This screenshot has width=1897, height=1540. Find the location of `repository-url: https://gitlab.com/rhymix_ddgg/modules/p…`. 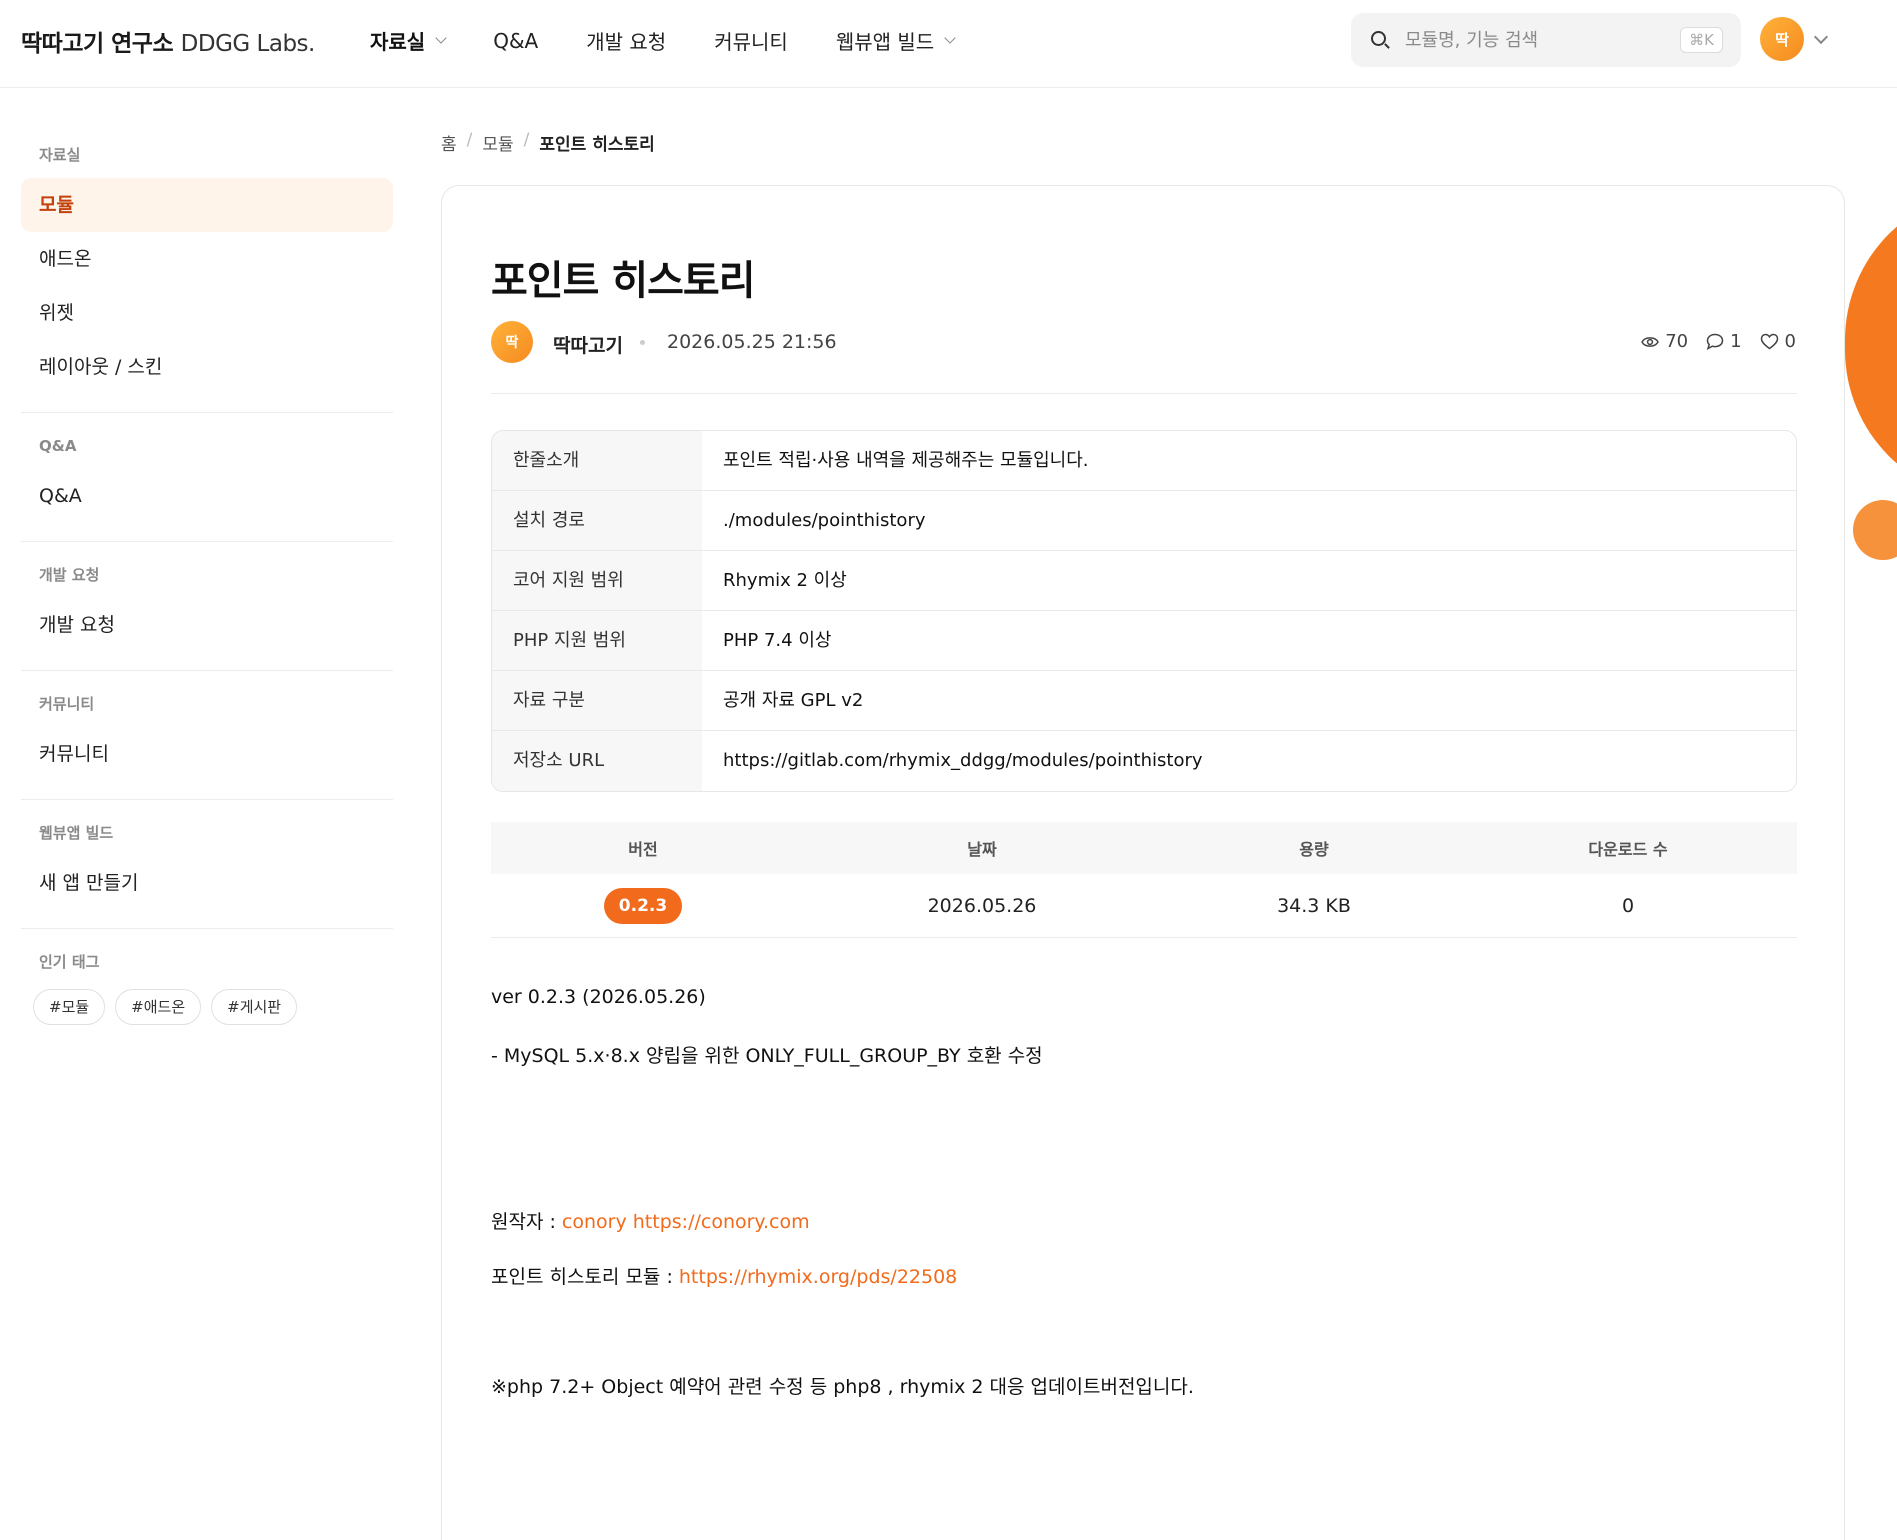

repository-url: https://gitlab.com/rhymix_ddgg/modules/p… is located at coordinates (952, 761).